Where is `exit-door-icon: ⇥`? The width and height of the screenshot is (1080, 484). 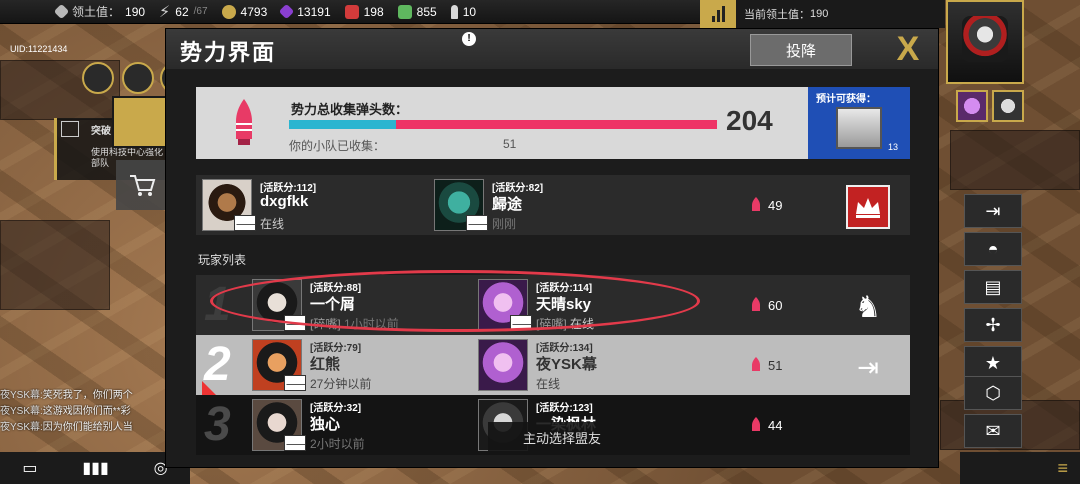
exit-door-icon: ⇥ is located at coordinates (993, 211).